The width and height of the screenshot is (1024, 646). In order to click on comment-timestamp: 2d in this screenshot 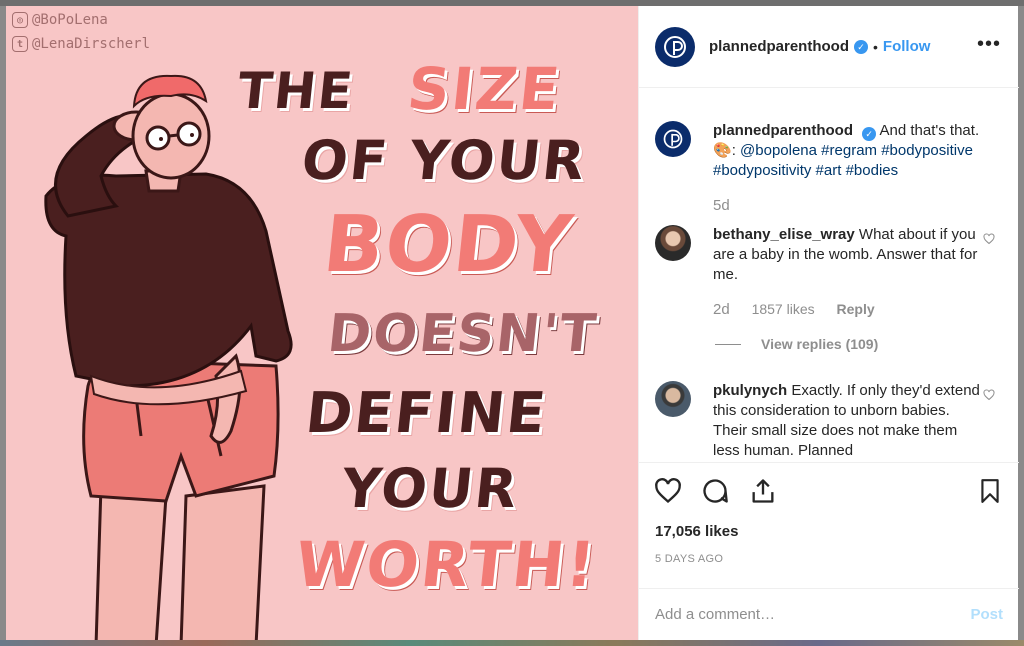, I will do `click(721, 309)`.